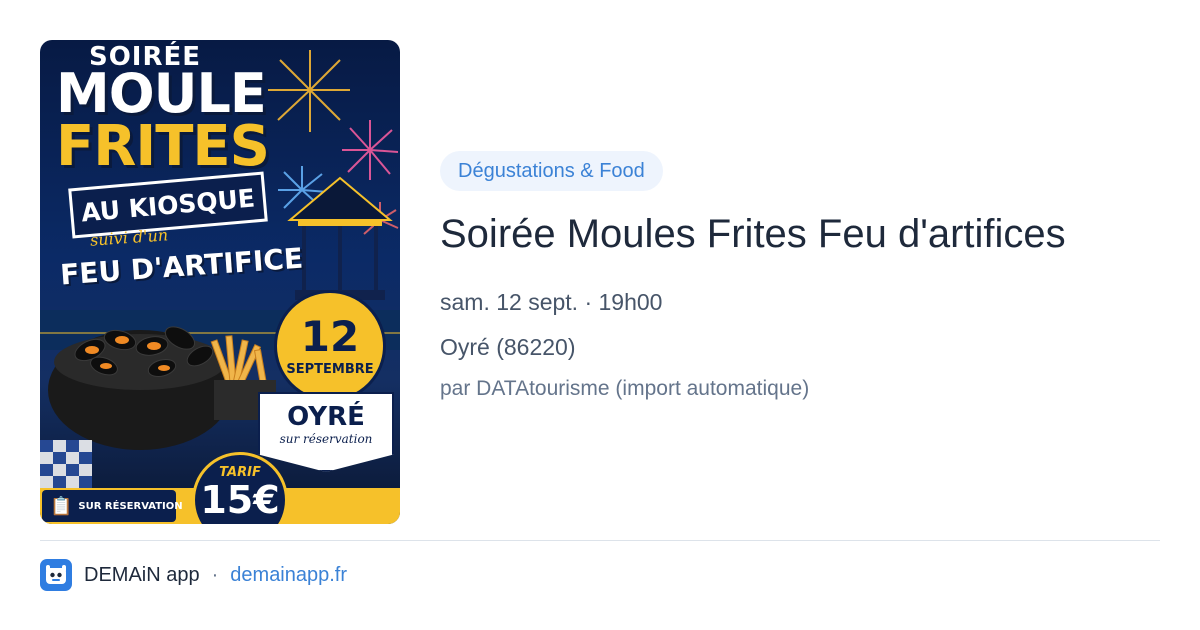  I want to click on poster-kiosque-text: AU KIOSQUE, so click(168, 205).